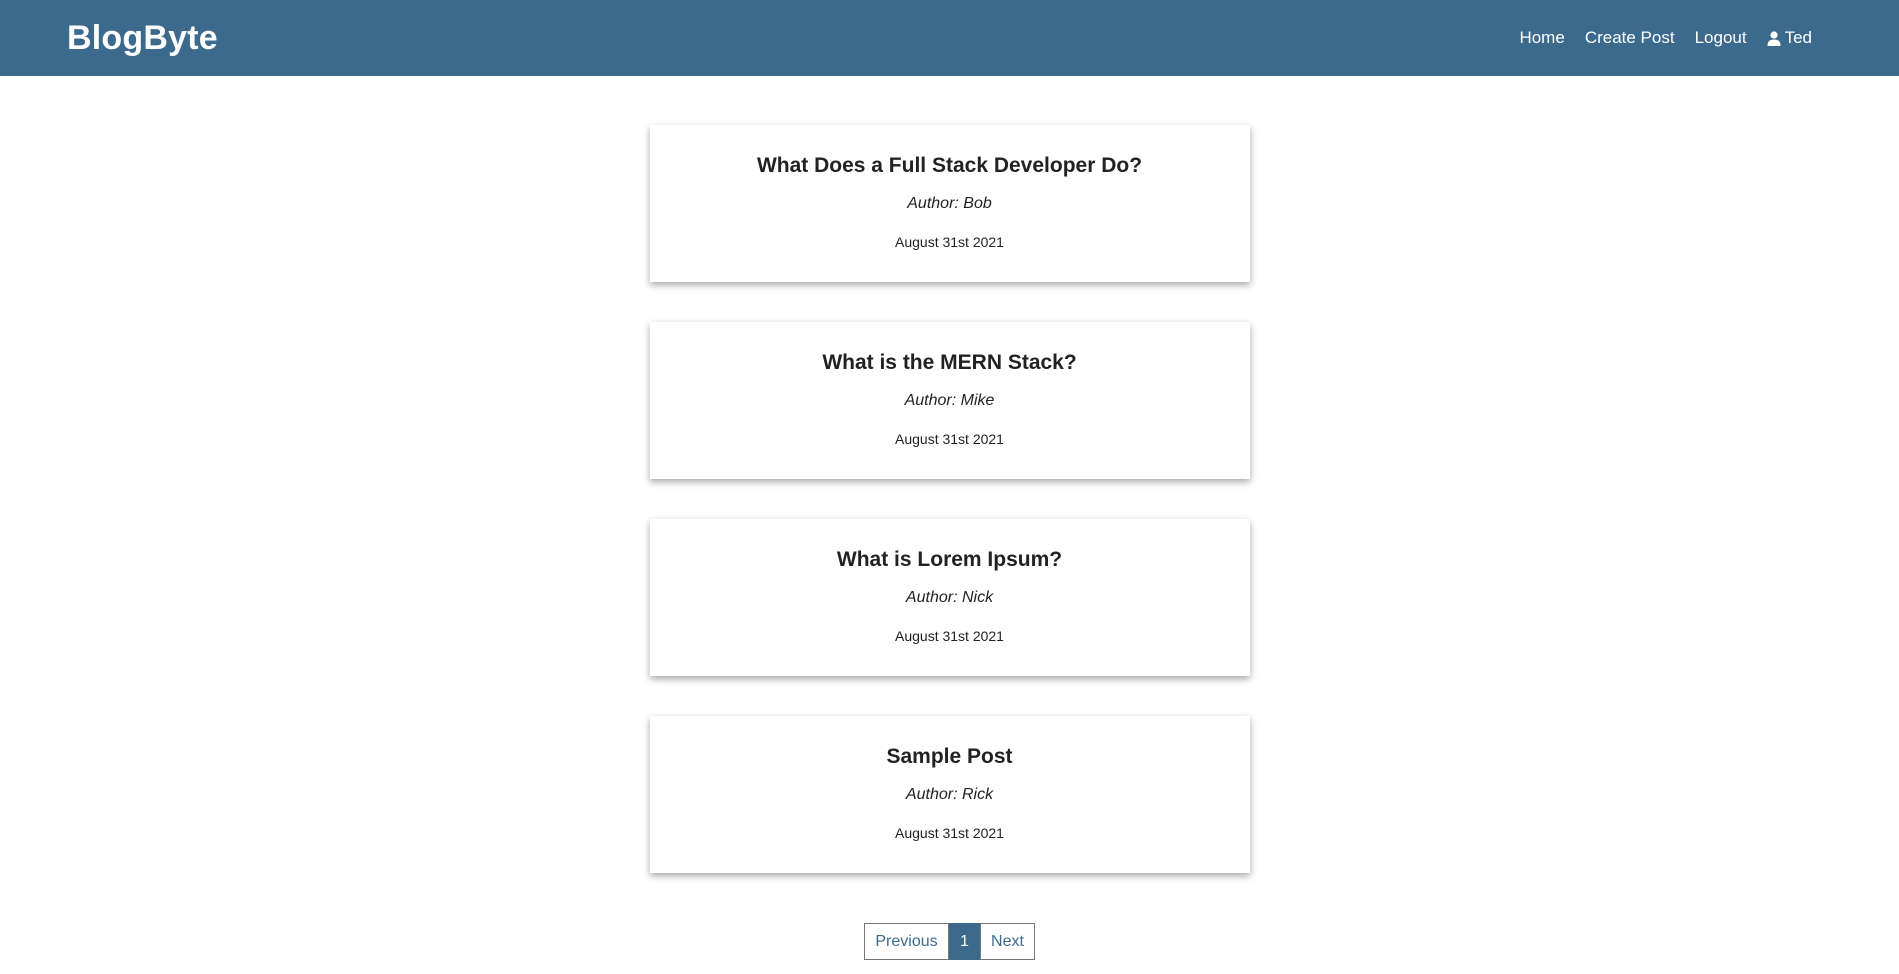 Image resolution: width=1899 pixels, height=974 pixels. I want to click on nav-user-link: Ted, so click(1789, 38).